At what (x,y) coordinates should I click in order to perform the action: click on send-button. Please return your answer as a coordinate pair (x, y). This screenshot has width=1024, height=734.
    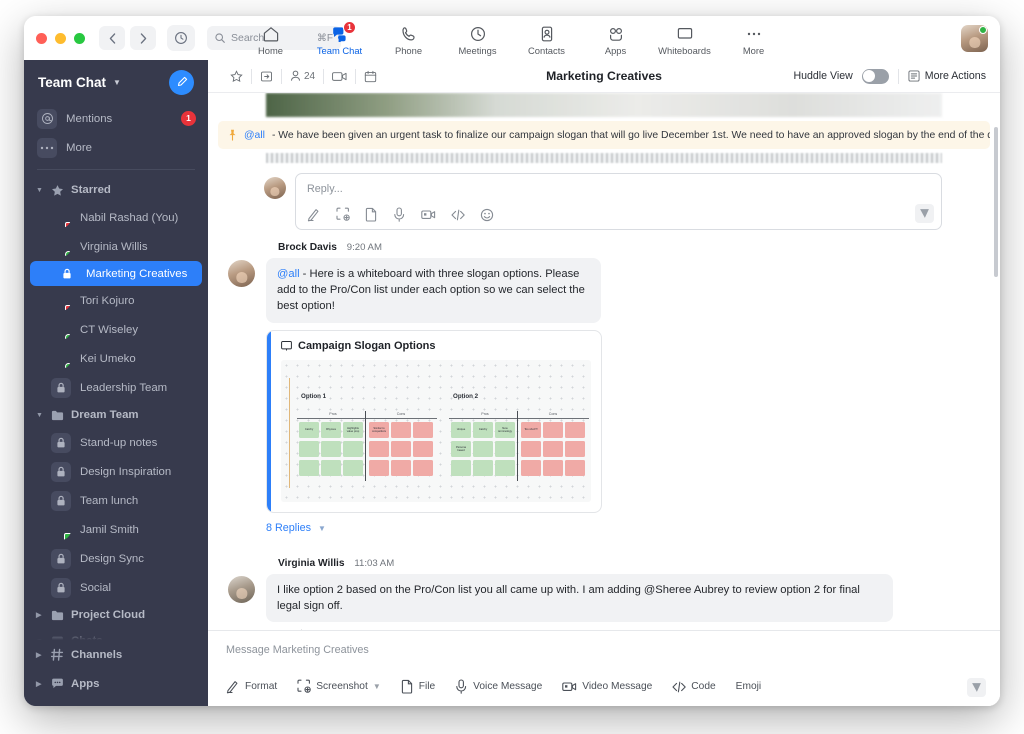
    Looking at the image, I should click on (976, 687).